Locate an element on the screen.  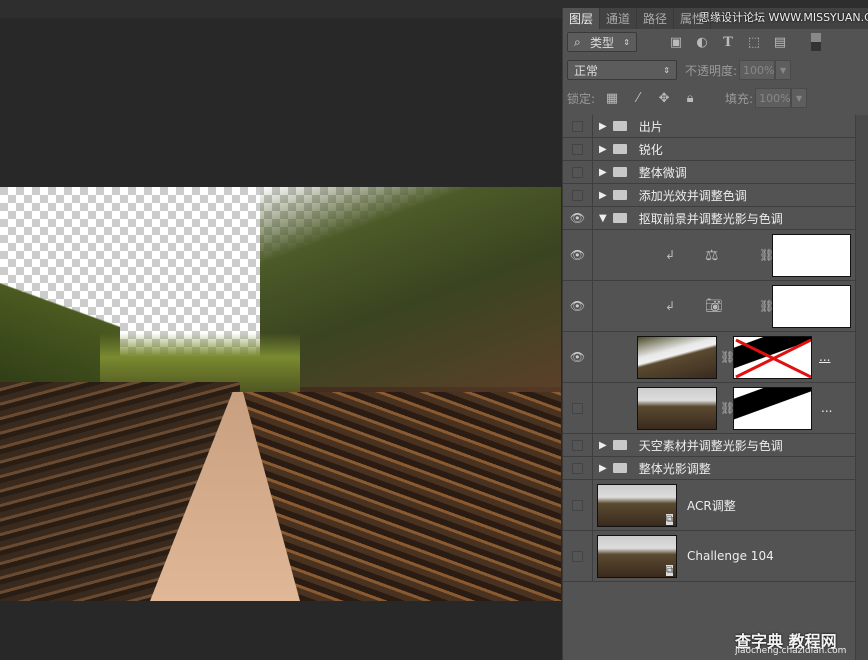
filter-kind-label: 类型 is located at coordinates (602, 42).